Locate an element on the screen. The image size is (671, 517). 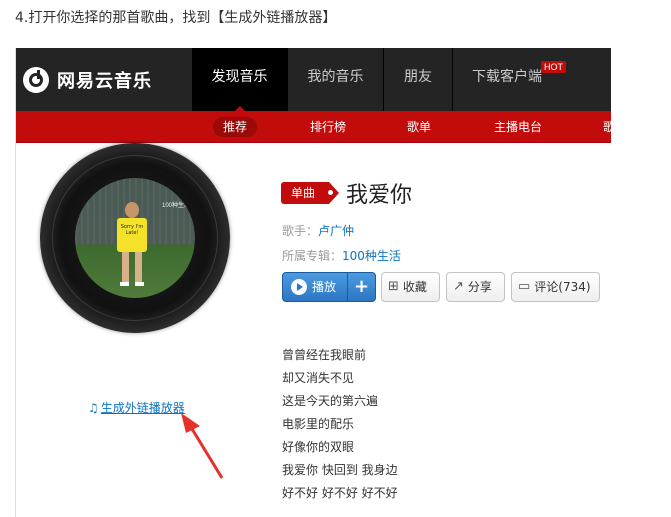
singer-label: 歌手： is located at coordinates (300, 231).